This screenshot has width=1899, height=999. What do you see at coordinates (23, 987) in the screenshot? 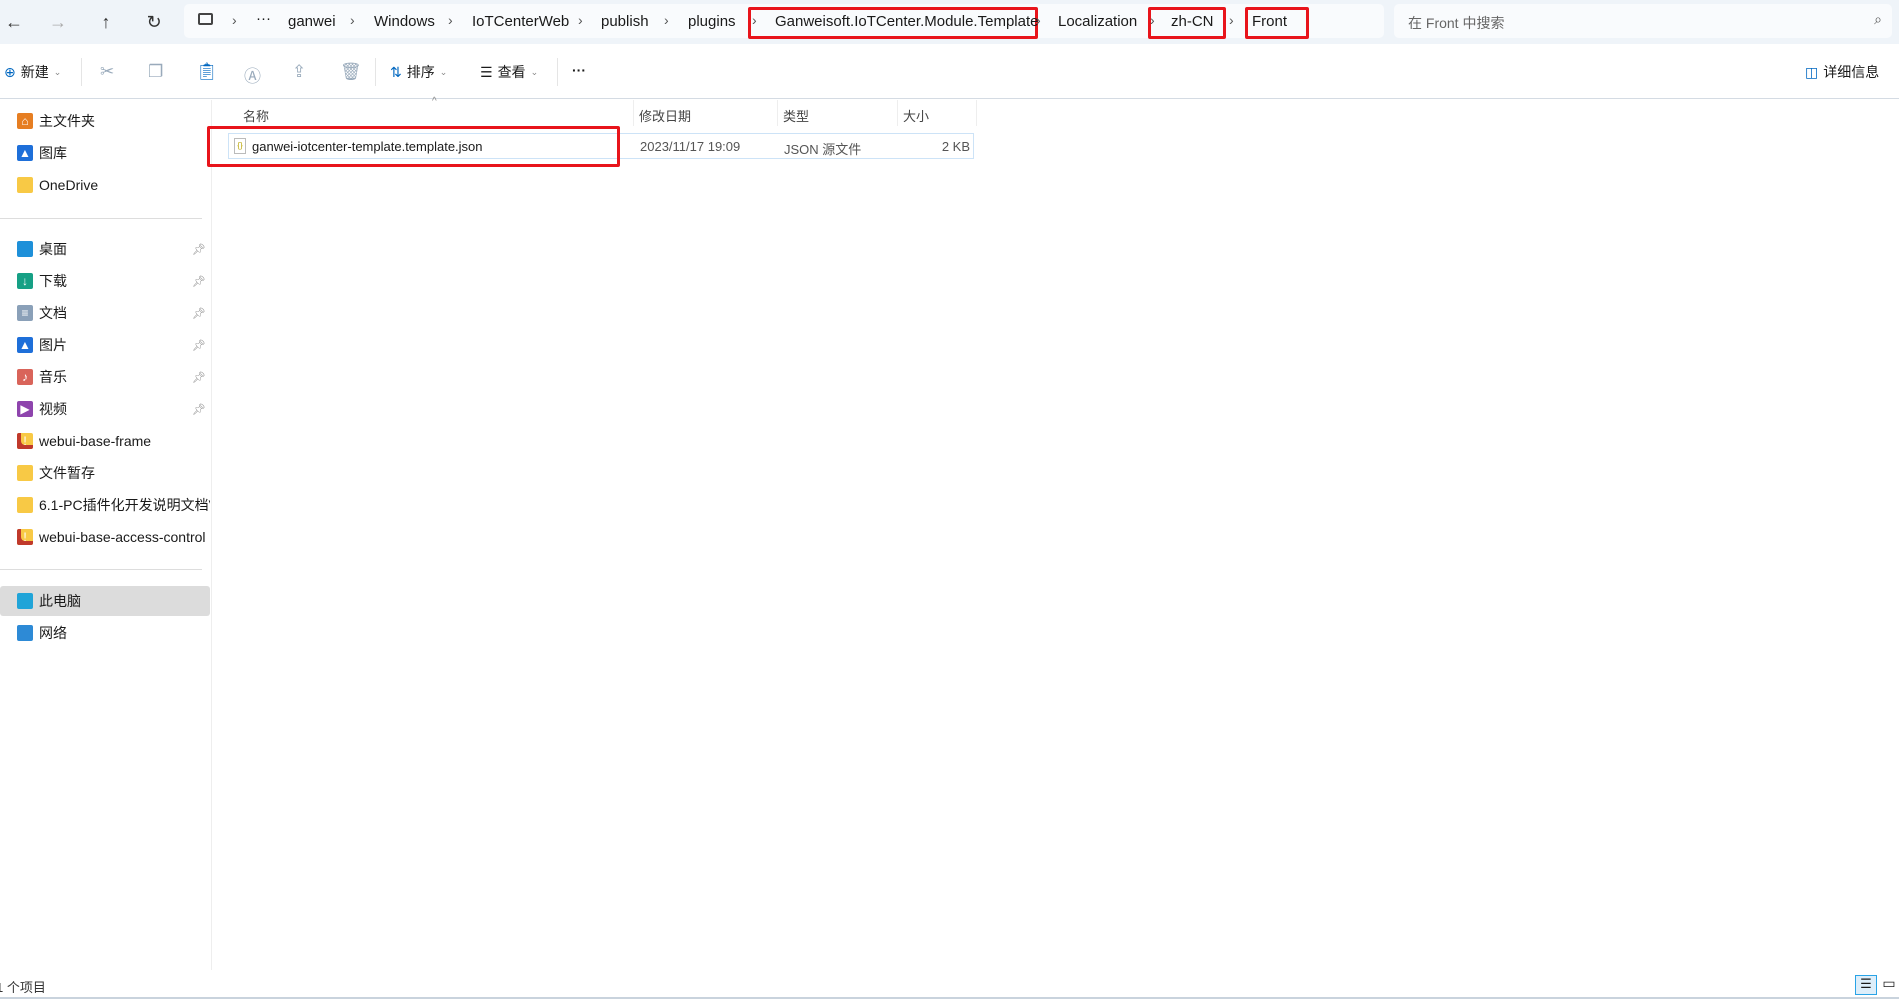
I see `status-item-count: 1 个项目` at bounding box center [23, 987].